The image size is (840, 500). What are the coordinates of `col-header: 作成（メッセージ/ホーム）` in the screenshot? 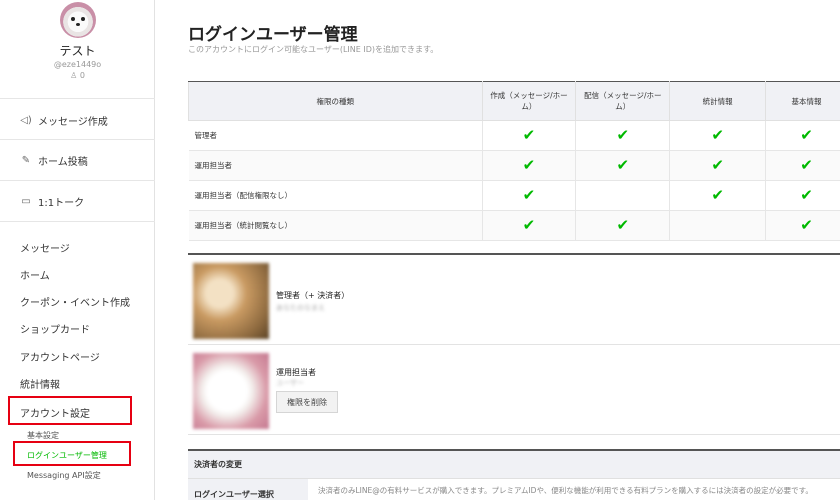 It's located at (529, 101).